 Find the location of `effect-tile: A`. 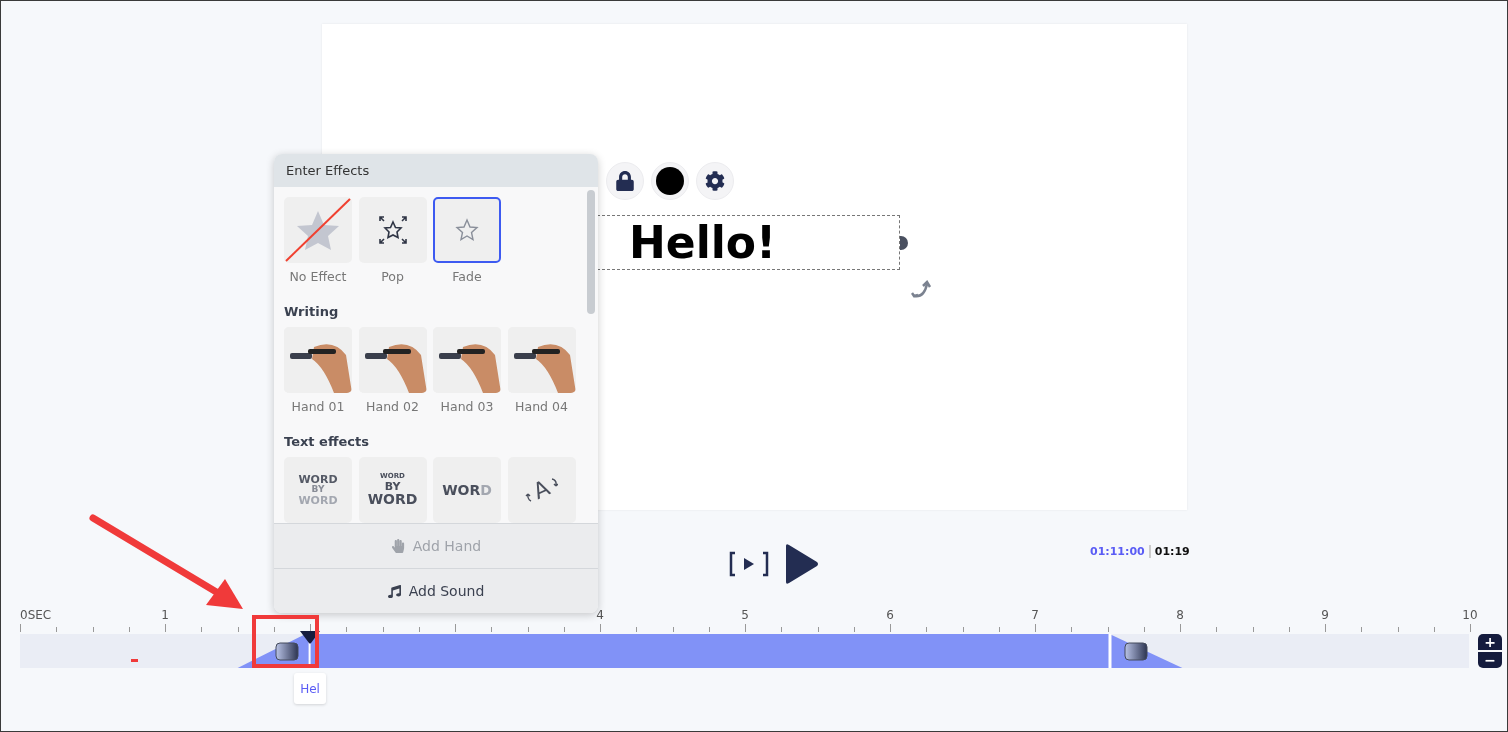

effect-tile: A is located at coordinates (541, 490).